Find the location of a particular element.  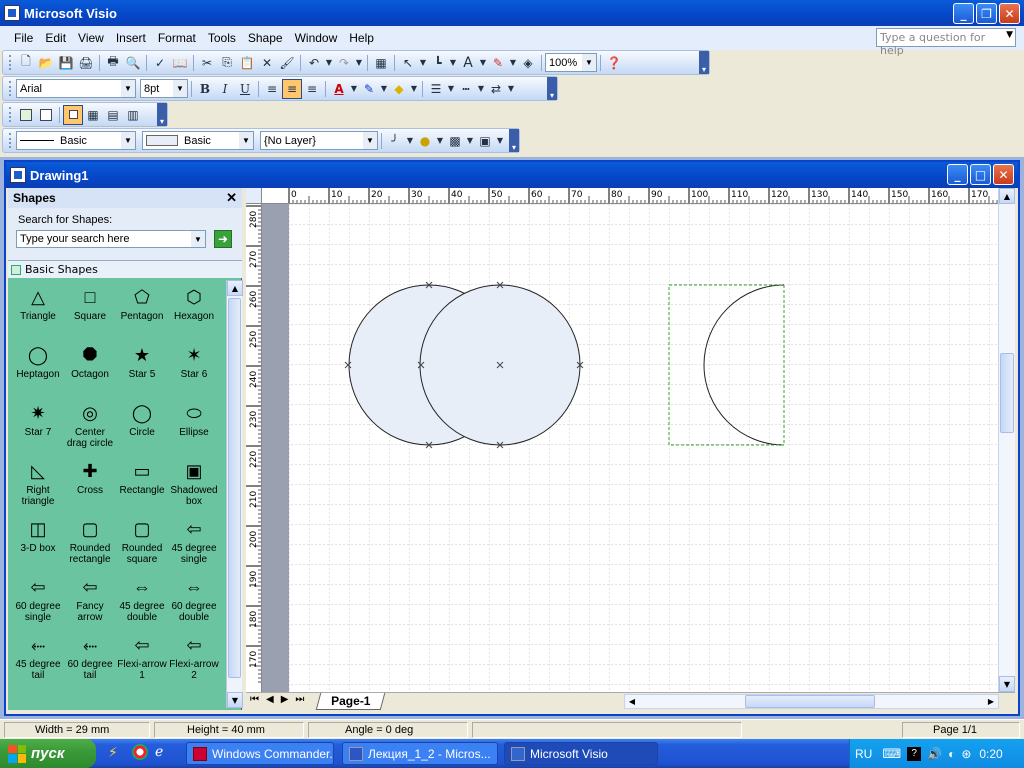

stencil-shape: ⬸ 45 degree tail is located at coordinates (38, 655).